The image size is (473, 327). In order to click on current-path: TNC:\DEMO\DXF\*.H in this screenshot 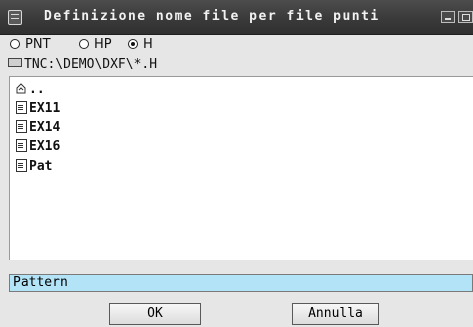, I will do `click(82, 66)`.